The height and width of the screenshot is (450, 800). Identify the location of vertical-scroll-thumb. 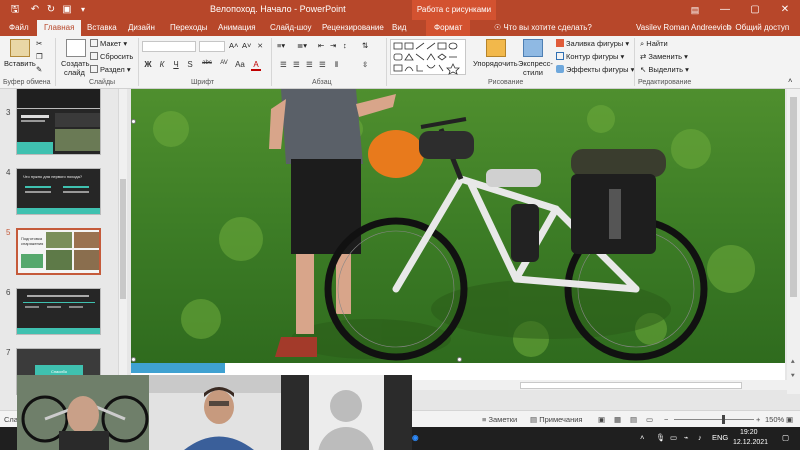
(793, 197).